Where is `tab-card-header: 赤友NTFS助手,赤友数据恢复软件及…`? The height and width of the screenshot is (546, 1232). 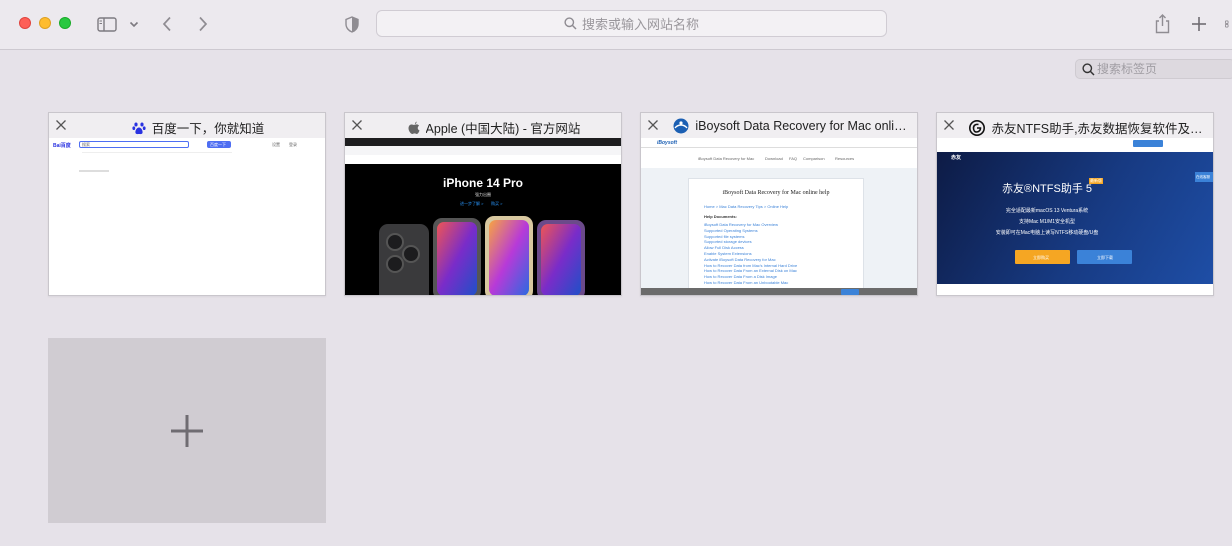
tab-card-header: 赤友NTFS助手,赤友数据恢复软件及… is located at coordinates (1075, 125).